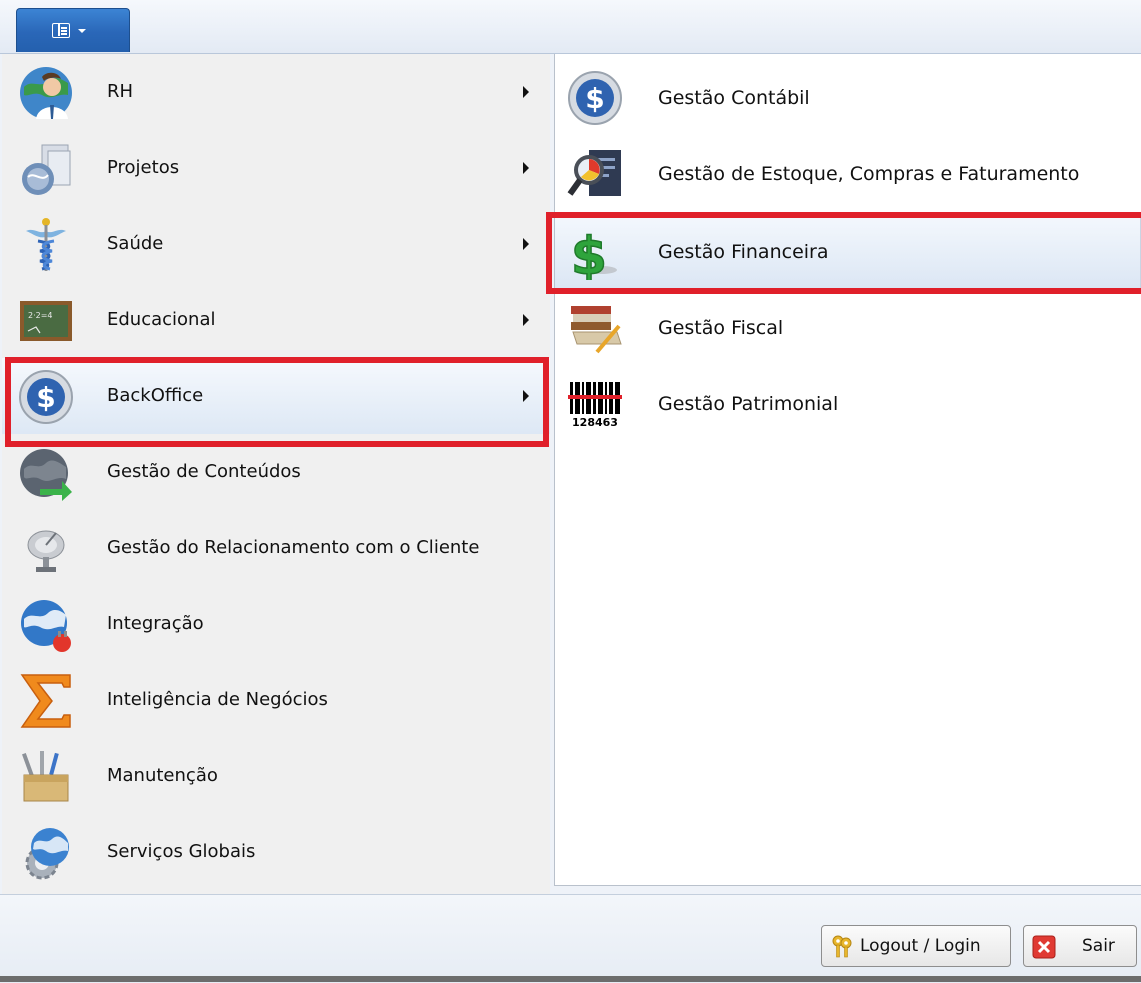 The image size is (1141, 983). I want to click on keys-icon, so click(842, 946).